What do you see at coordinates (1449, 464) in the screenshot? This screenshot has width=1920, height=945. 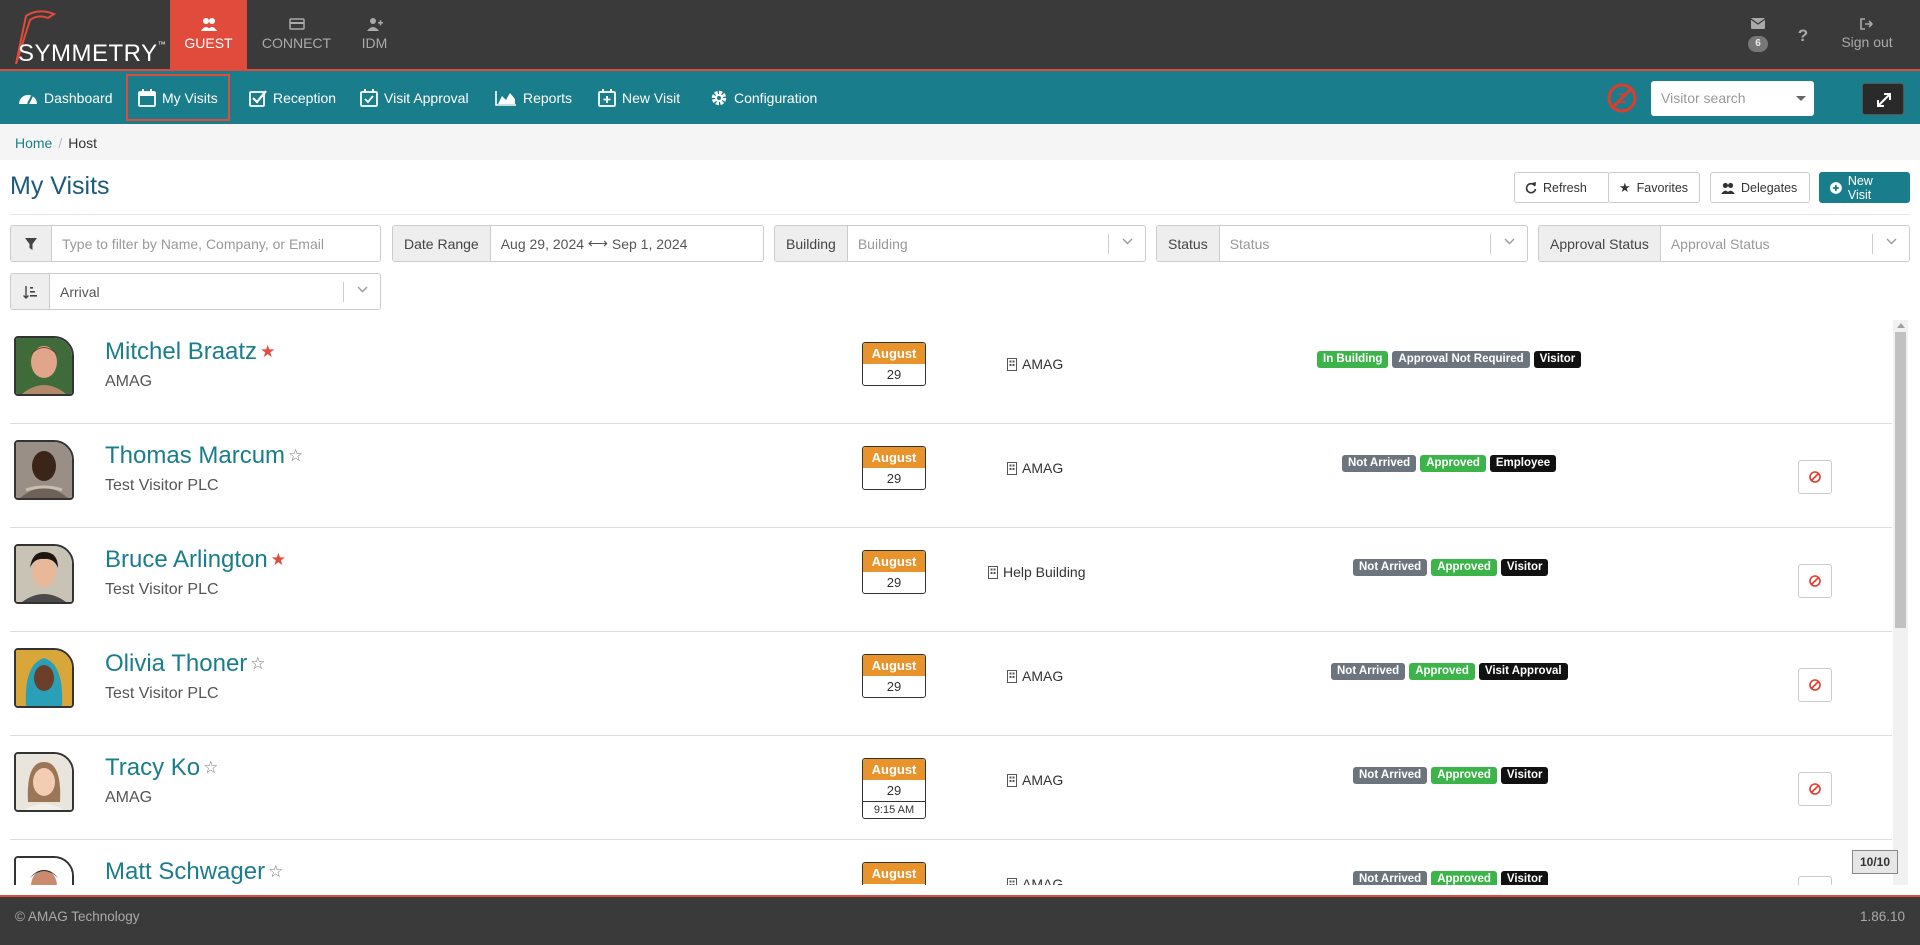 I see `status-badges: Not Arrived Approved Employee` at bounding box center [1449, 464].